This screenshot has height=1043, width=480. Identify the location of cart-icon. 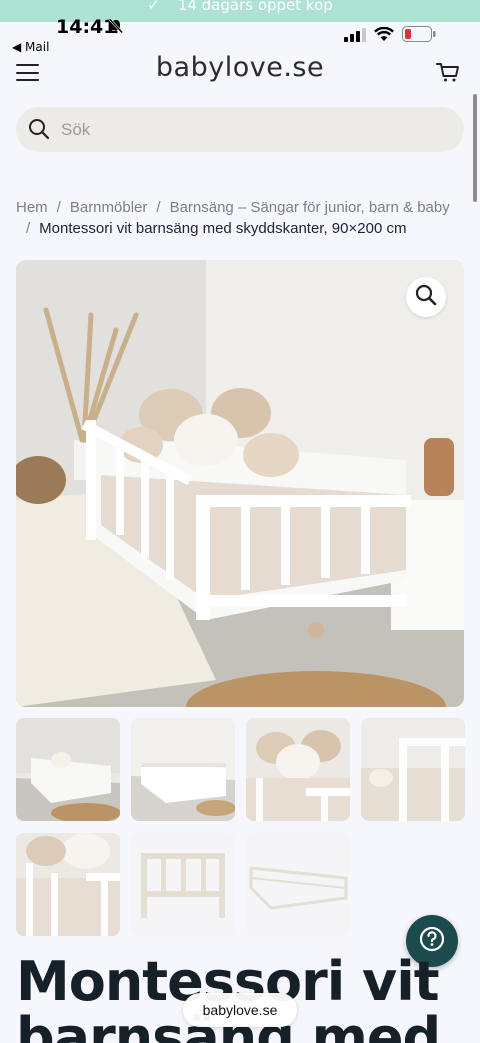
(448, 74).